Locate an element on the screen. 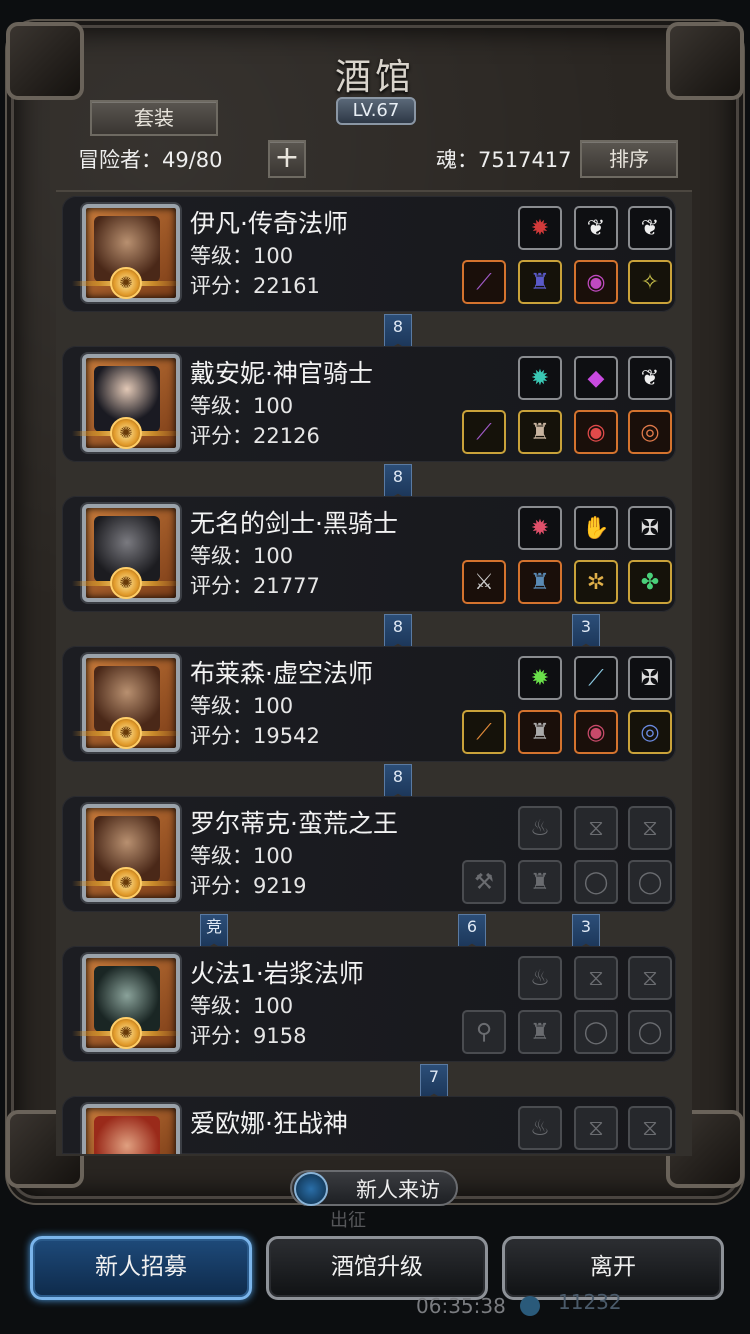 This screenshot has width=750, height=1334. currency-icon is located at coordinates (530, 1306).